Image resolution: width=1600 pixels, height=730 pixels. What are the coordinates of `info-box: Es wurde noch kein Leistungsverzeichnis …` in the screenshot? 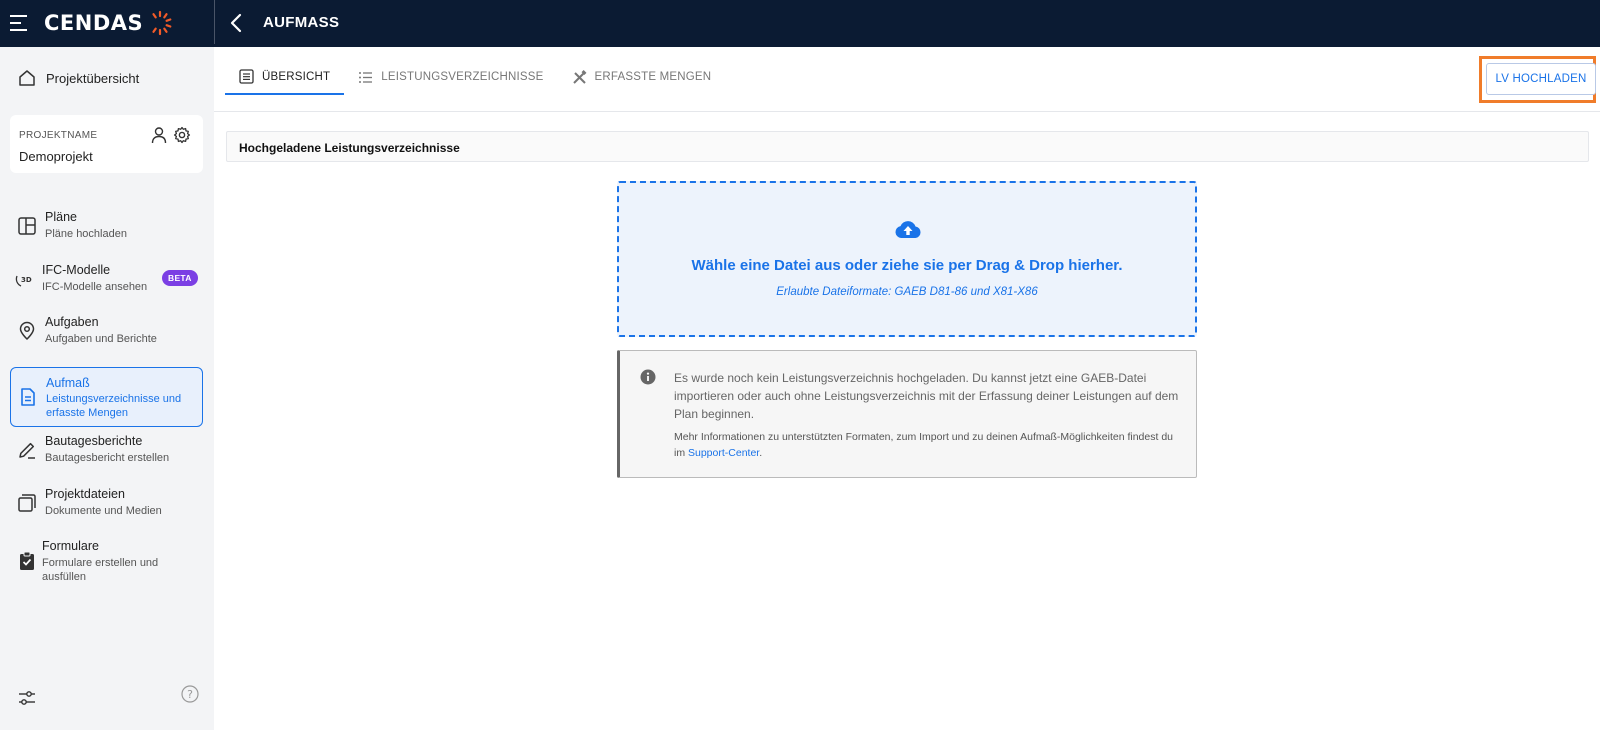 It's located at (907, 414).